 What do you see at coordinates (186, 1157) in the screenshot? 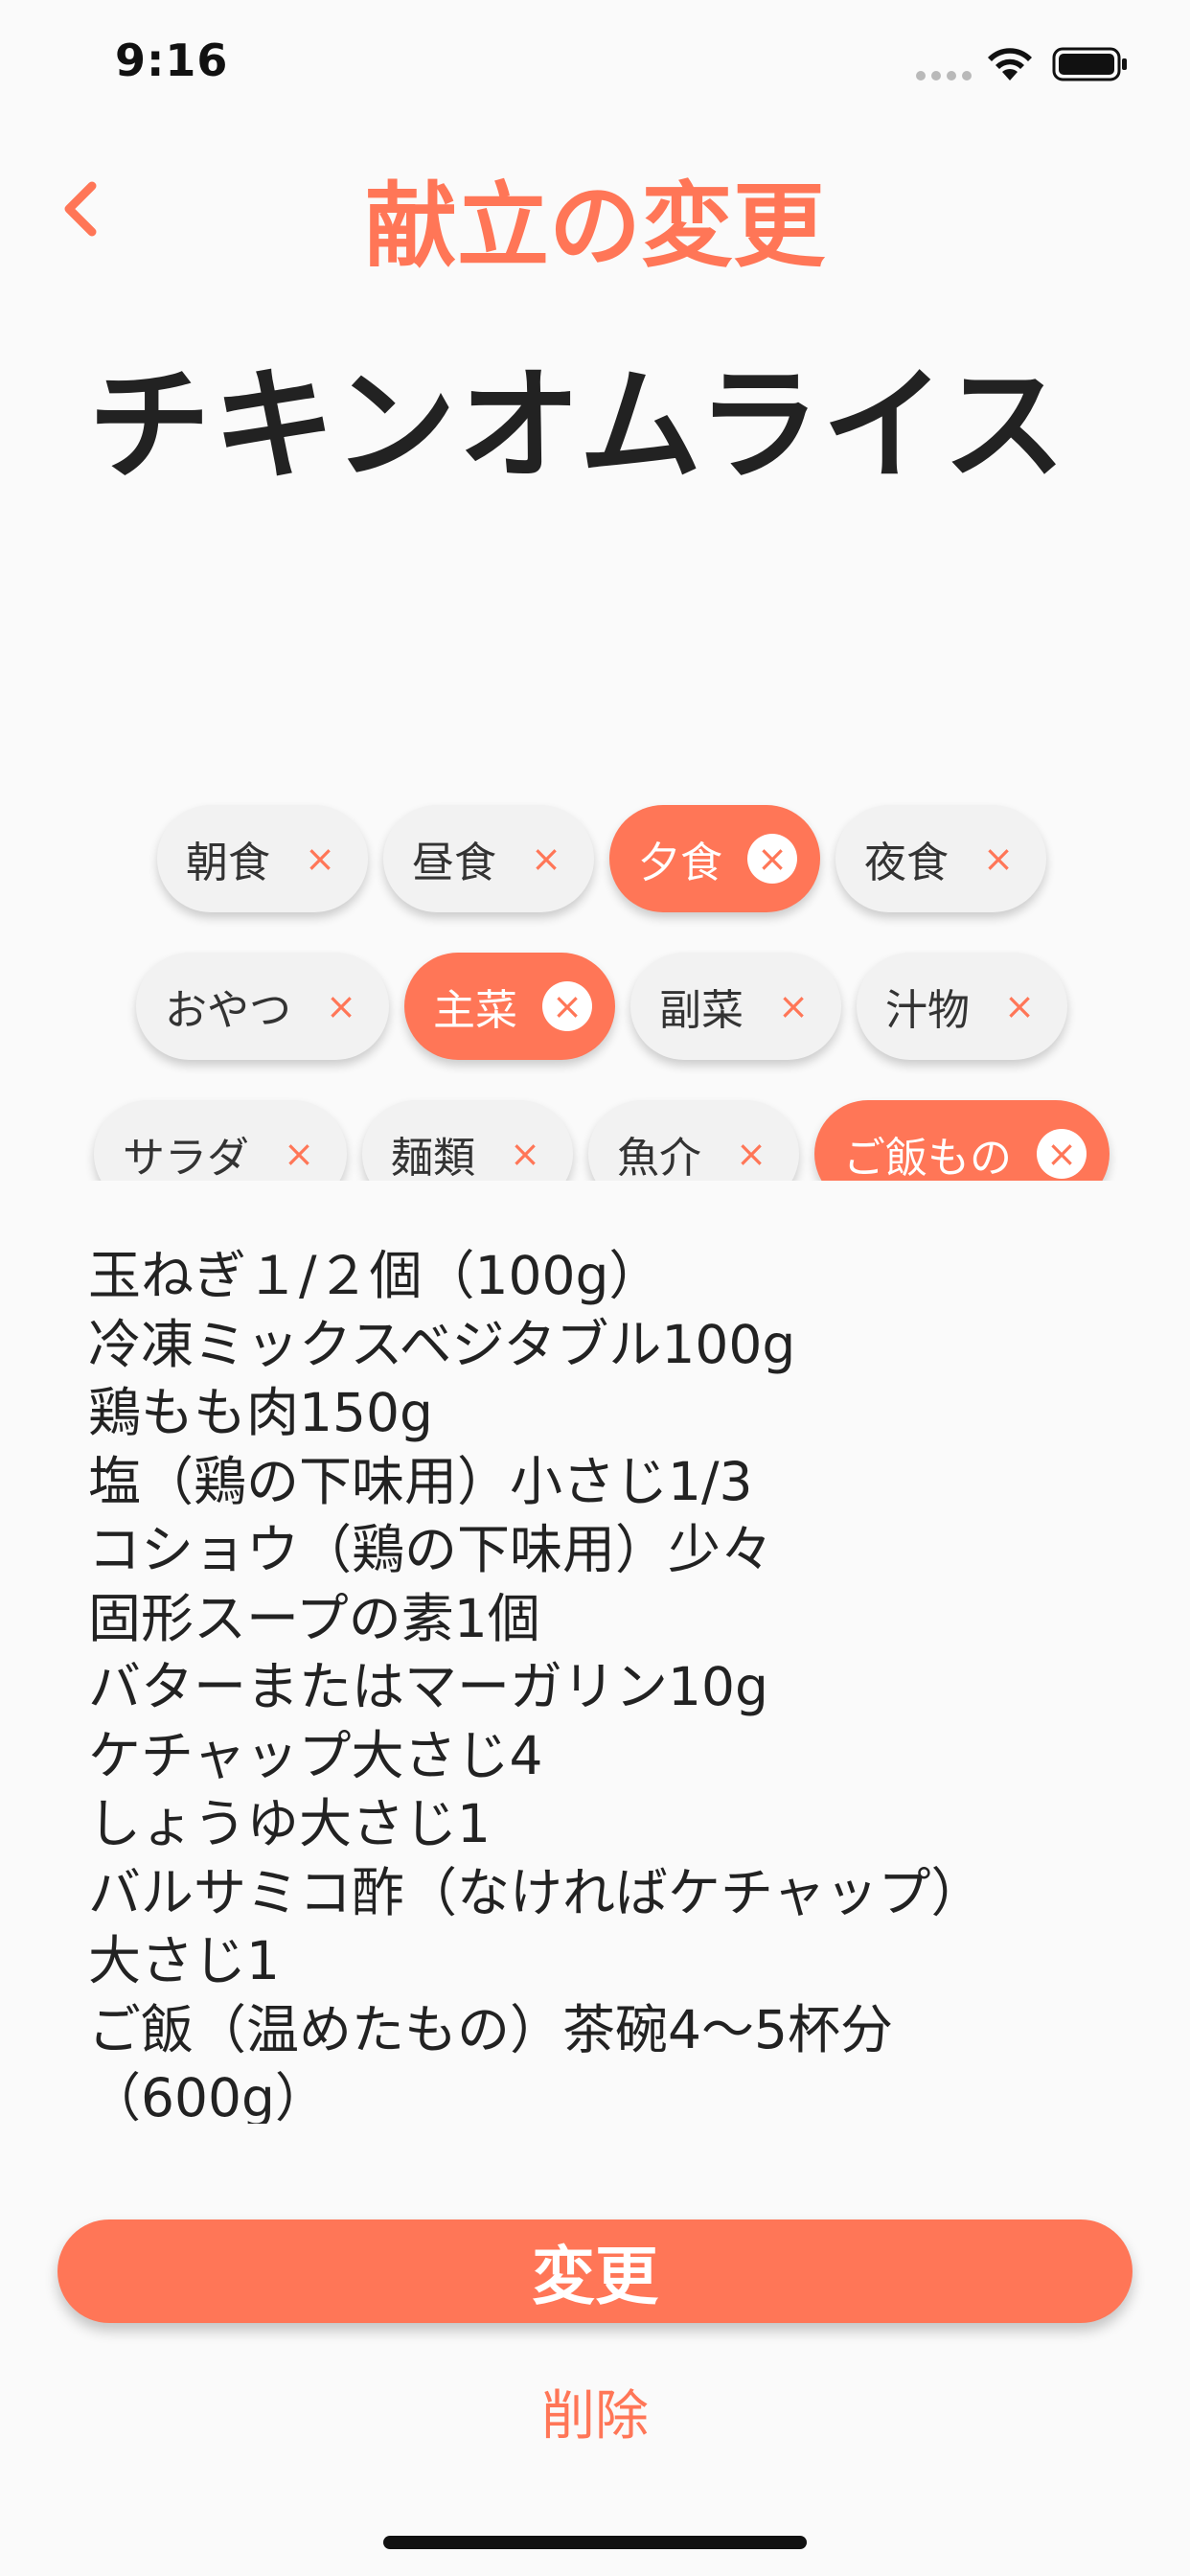
I see `tag-label: サラダ` at bounding box center [186, 1157].